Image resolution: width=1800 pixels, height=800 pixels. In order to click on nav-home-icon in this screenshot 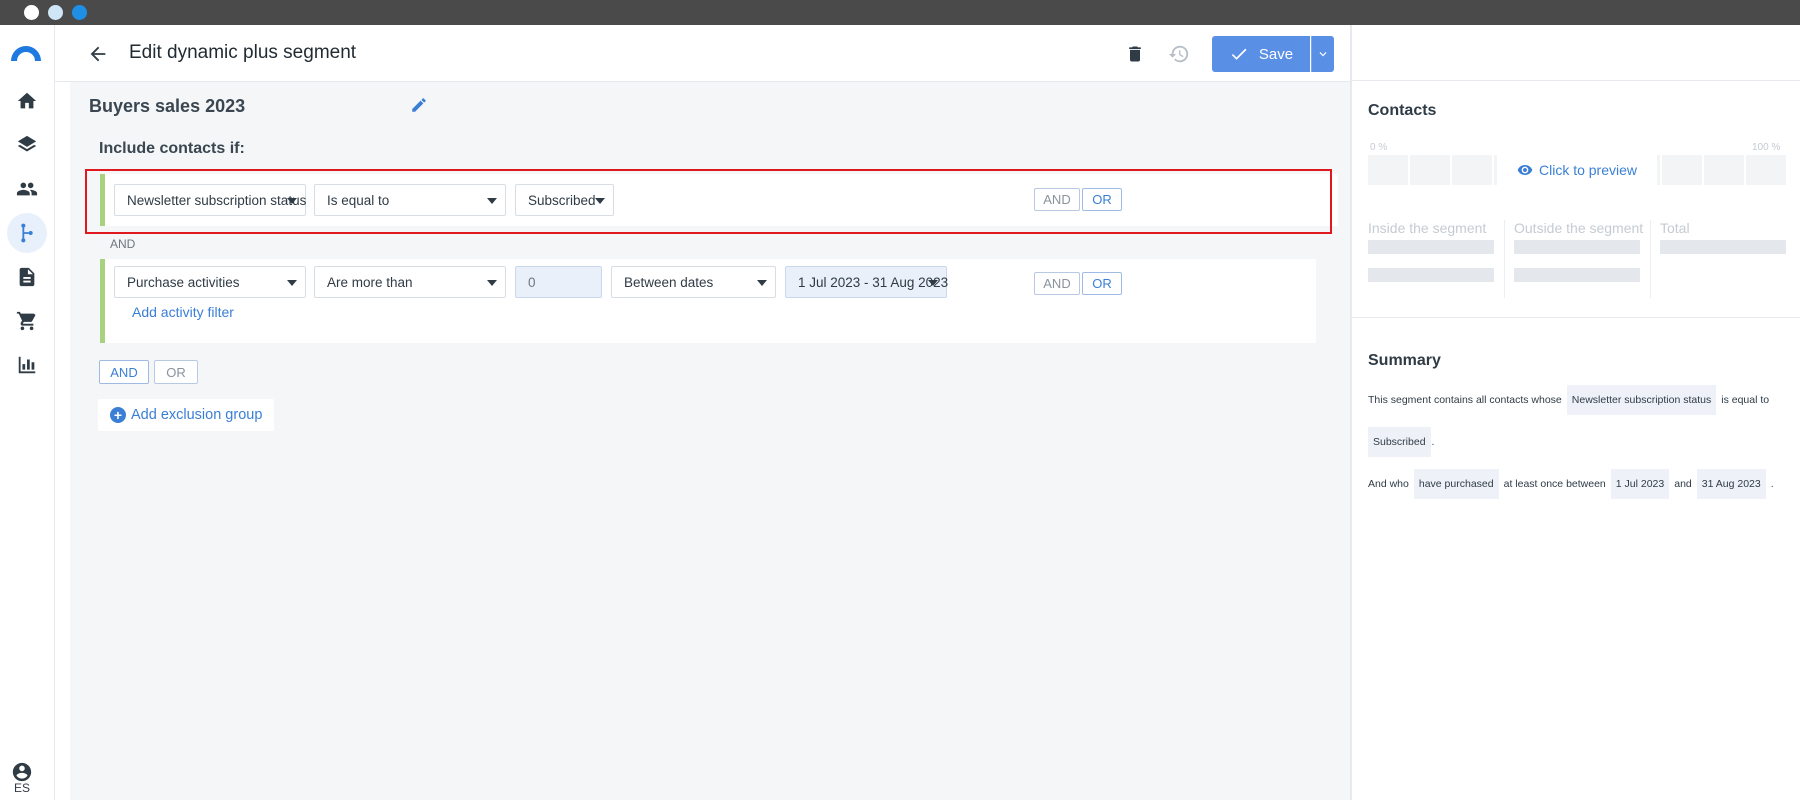, I will do `click(27, 101)`.